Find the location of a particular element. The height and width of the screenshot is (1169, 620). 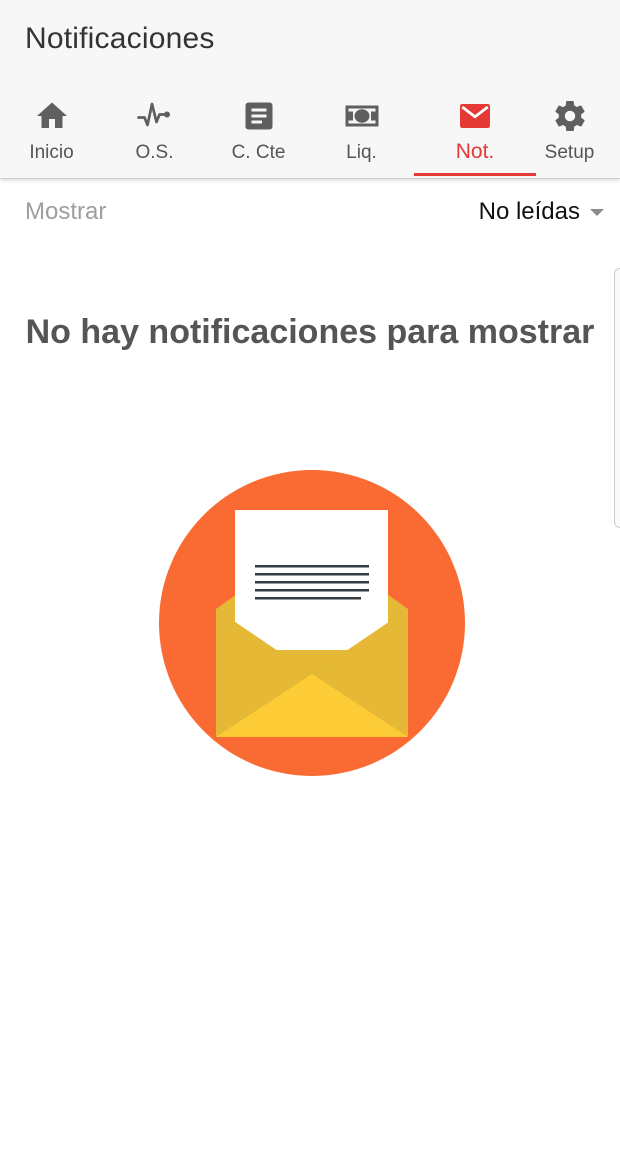

filter-selected-value: No leídas is located at coordinates (529, 211).